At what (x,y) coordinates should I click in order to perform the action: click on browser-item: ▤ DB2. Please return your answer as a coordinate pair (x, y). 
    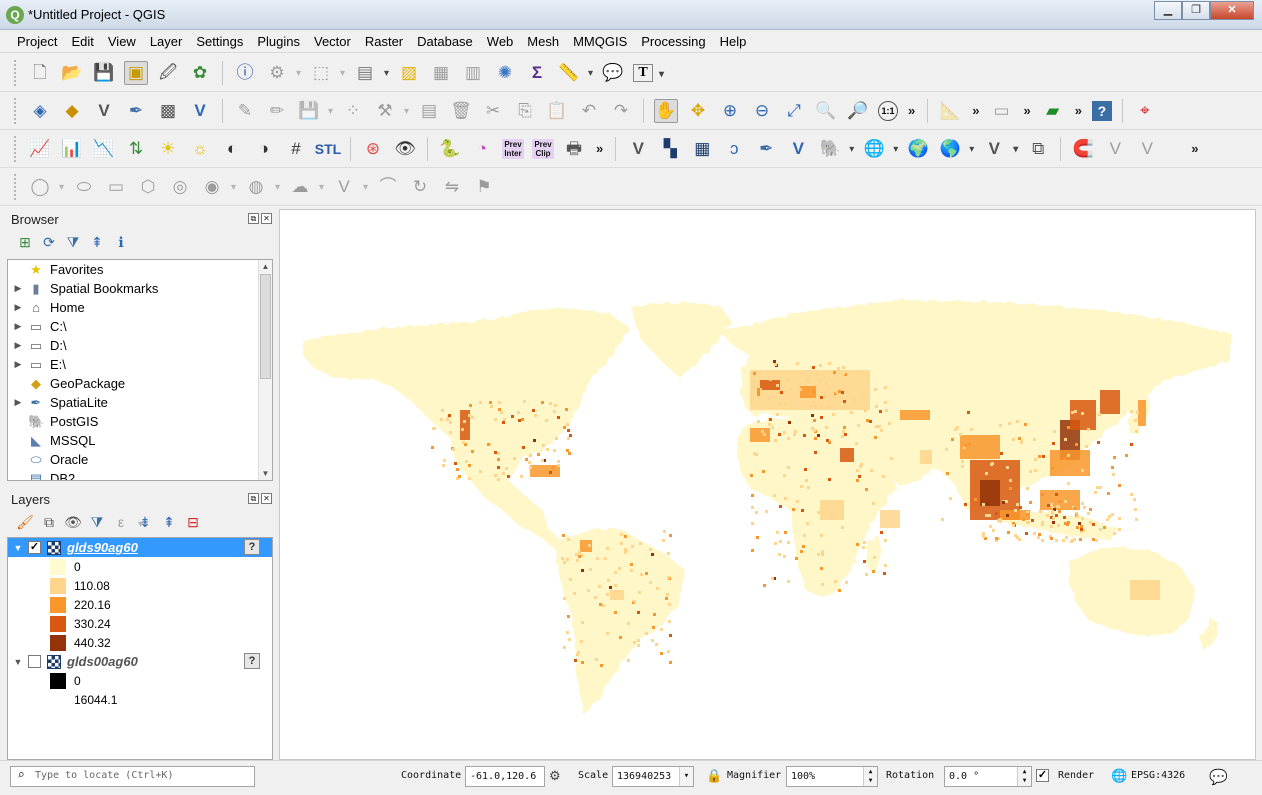
    Looking at the image, I should click on (140, 475).